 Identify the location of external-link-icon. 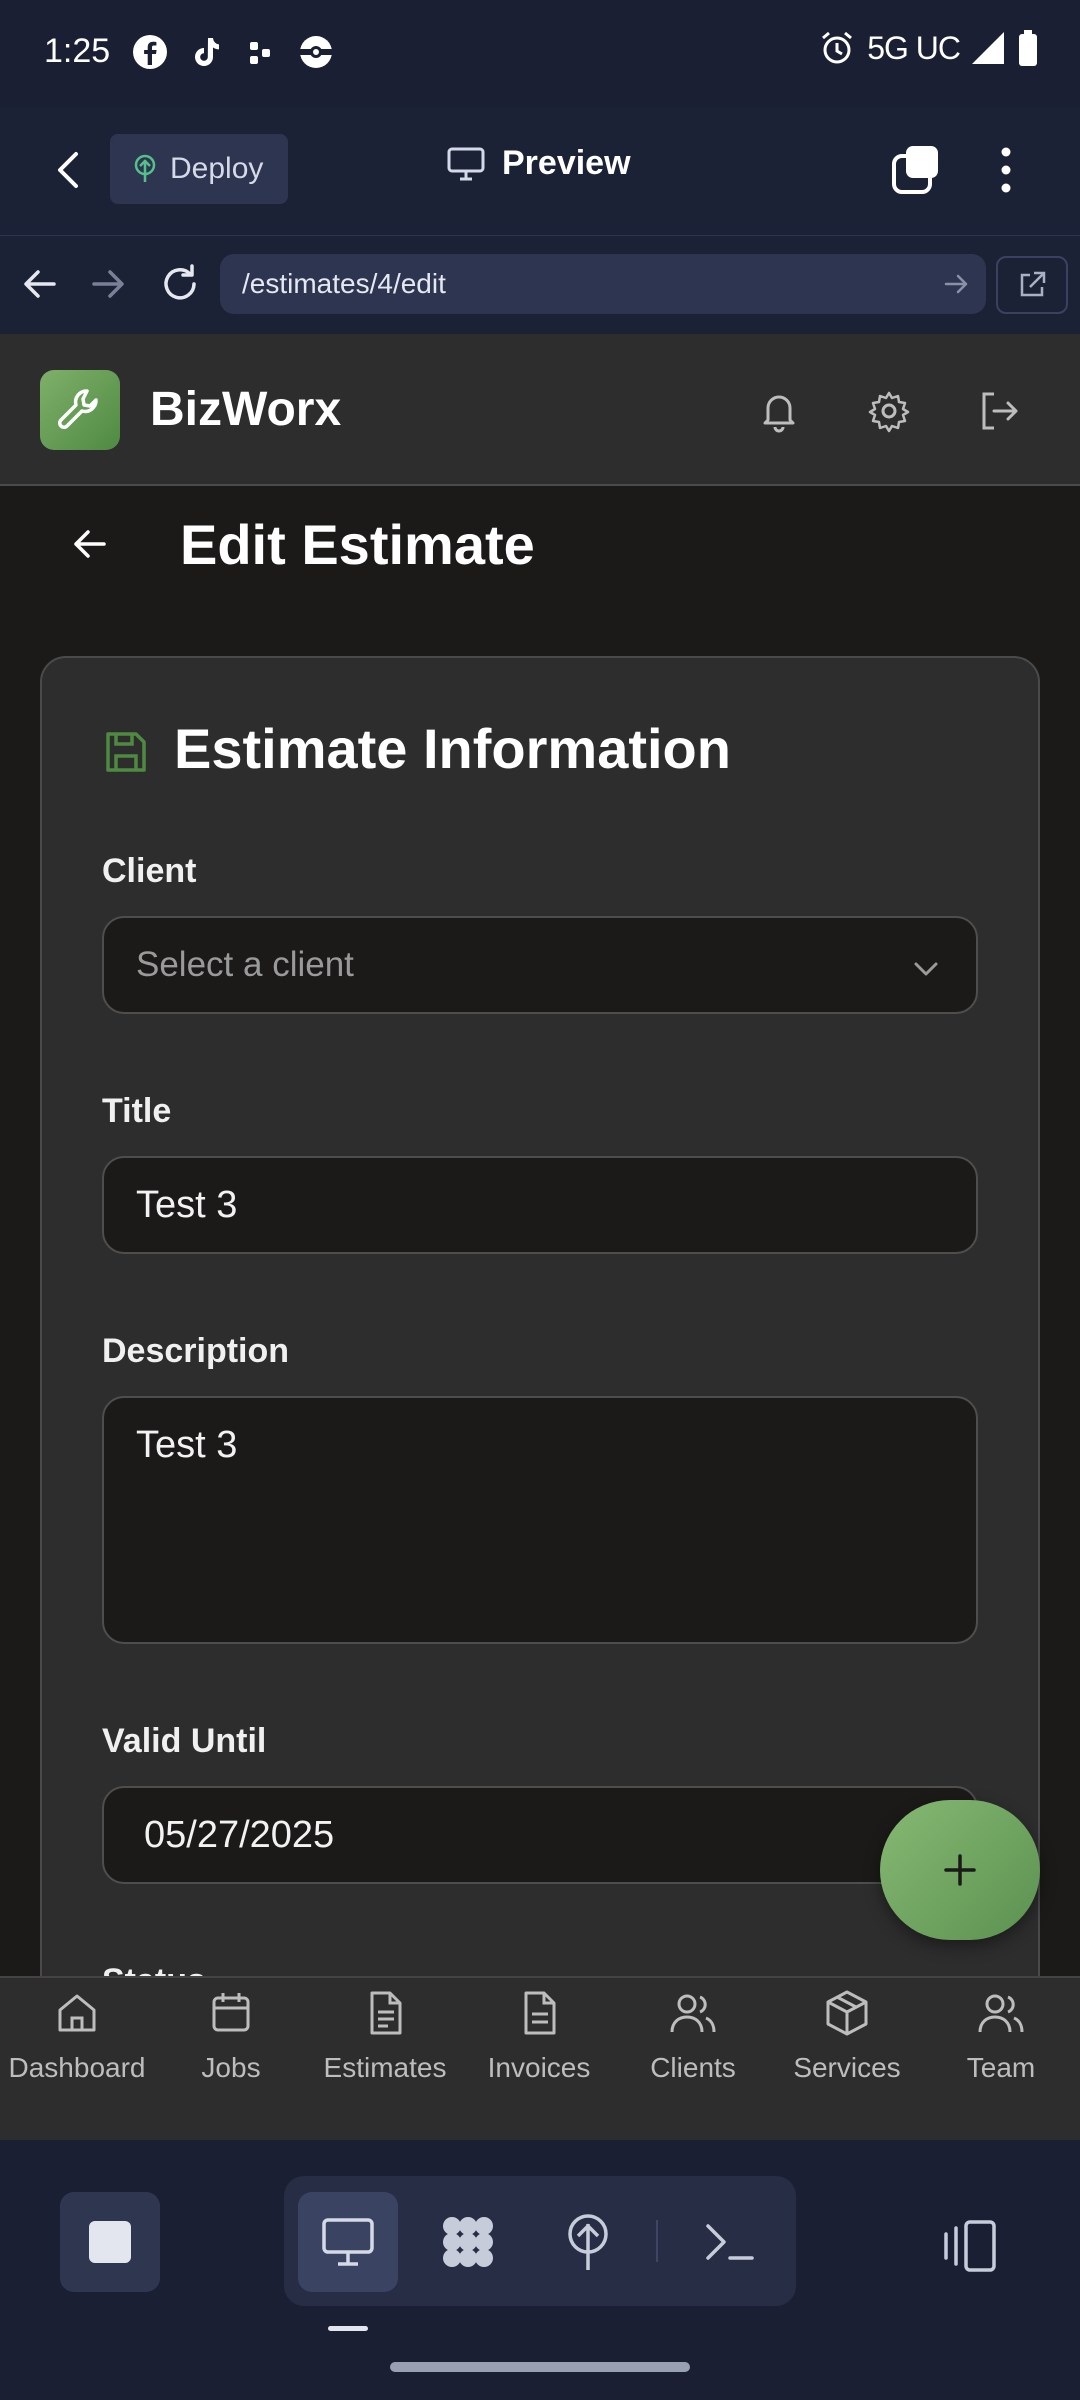
(1033, 284).